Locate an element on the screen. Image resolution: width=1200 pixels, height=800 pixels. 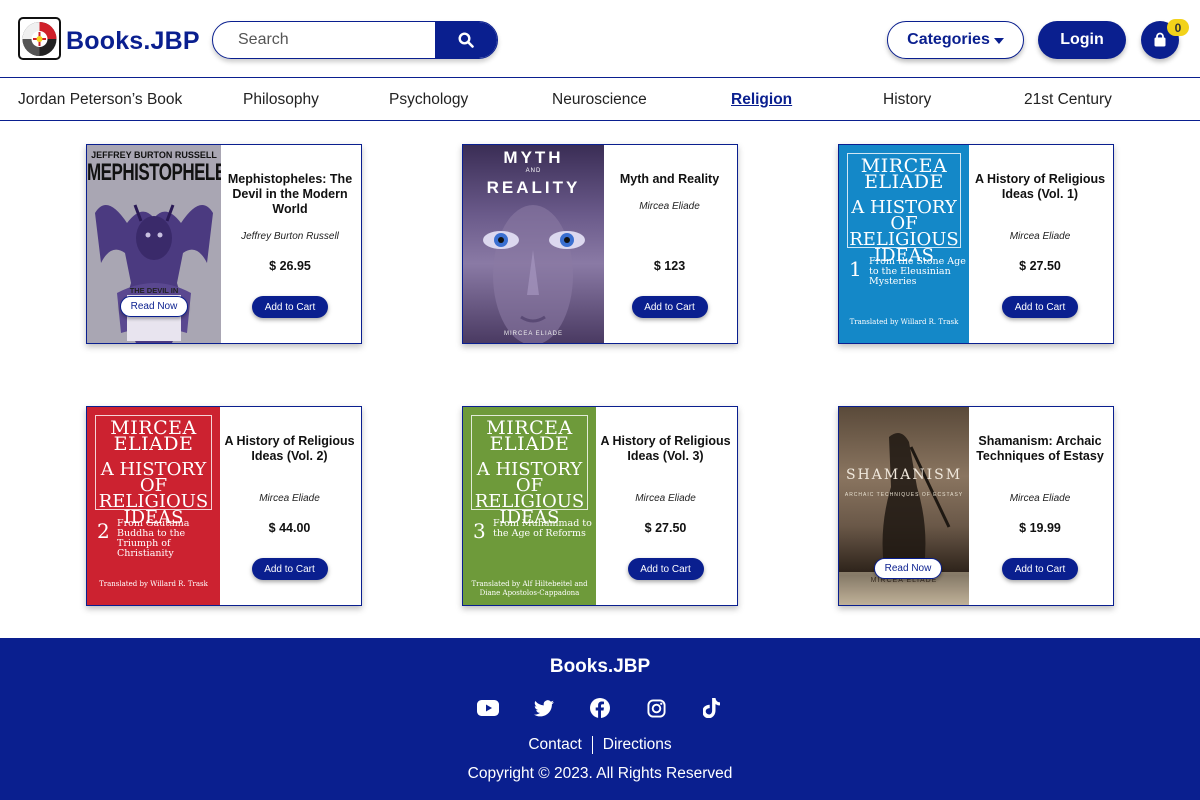
book-author: Jeffrey Burton Russell is located at coordinates (290, 236).